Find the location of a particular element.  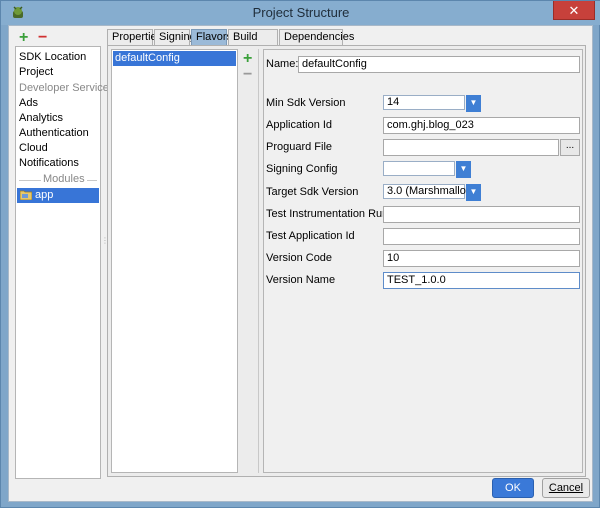

sidebar-item-notifications: Notifications is located at coordinates (49, 163).